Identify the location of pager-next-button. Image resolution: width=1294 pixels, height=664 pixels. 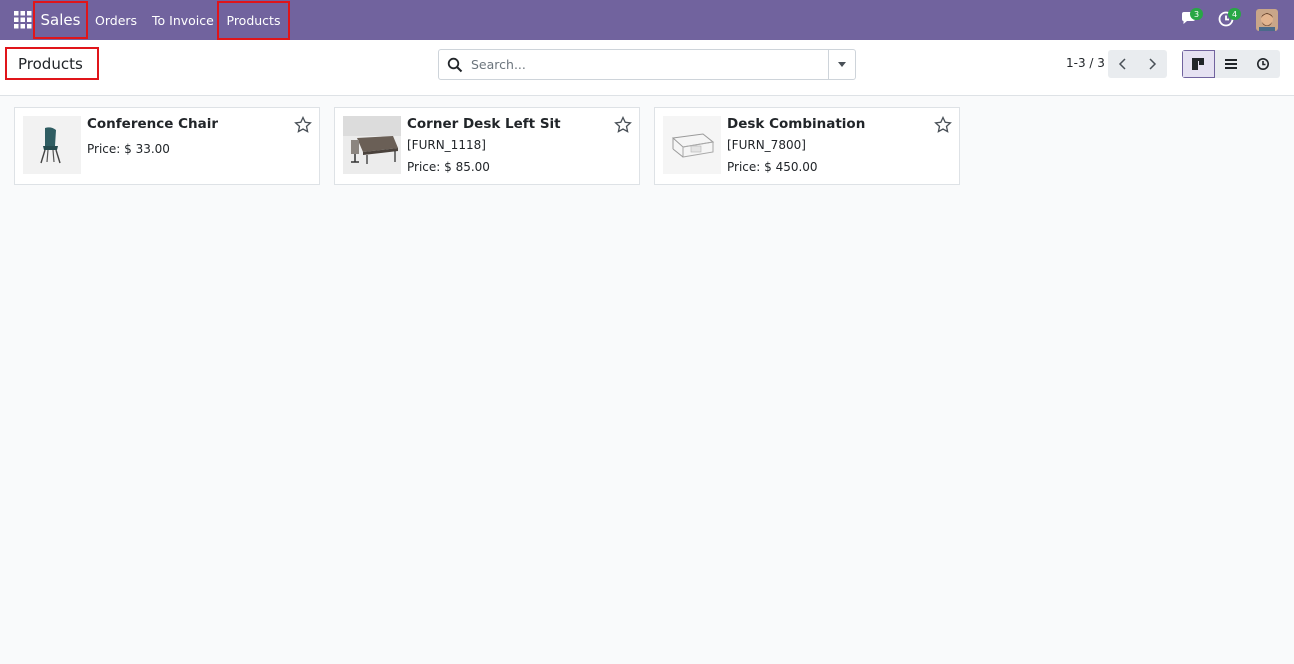
(1153, 64).